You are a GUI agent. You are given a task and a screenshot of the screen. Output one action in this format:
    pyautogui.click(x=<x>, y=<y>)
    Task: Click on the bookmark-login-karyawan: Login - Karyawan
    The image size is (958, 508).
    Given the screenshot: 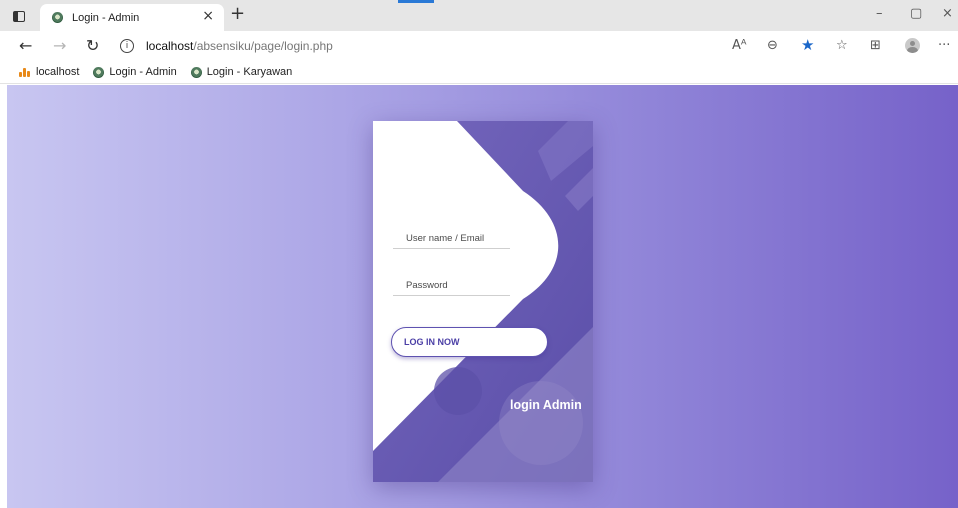 What is the action you would take?
    pyautogui.click(x=241, y=72)
    